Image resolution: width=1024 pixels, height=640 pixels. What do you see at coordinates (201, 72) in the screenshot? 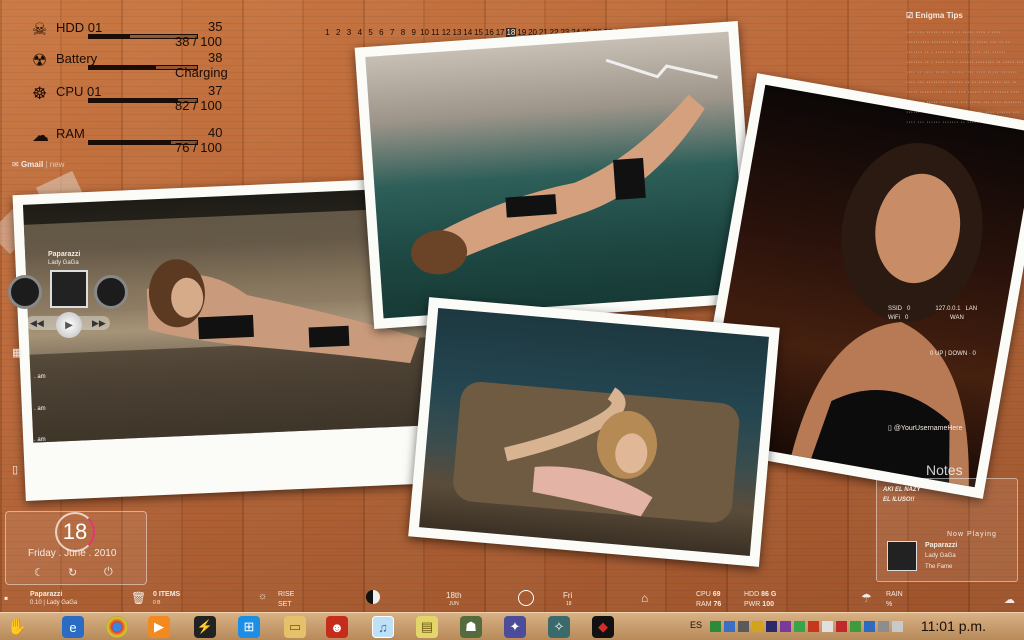
I see `meter-bottom-value: Charging` at bounding box center [201, 72].